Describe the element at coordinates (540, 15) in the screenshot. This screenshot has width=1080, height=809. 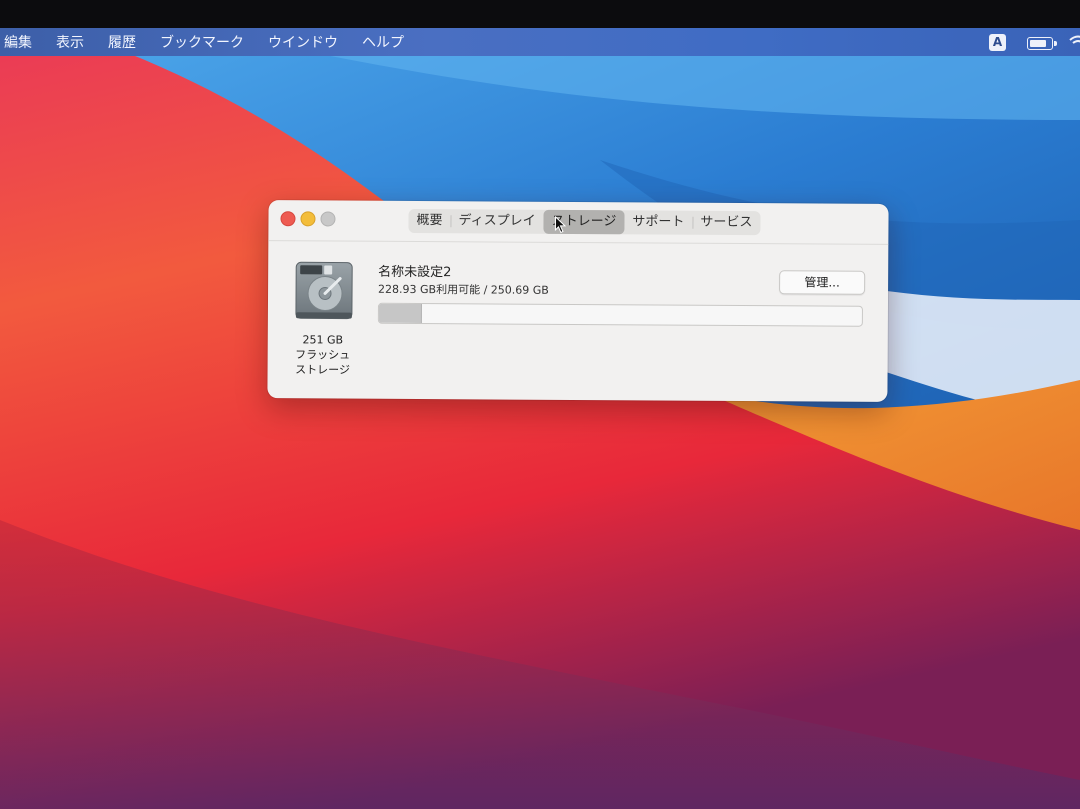
I see `screen-bezel` at that location.